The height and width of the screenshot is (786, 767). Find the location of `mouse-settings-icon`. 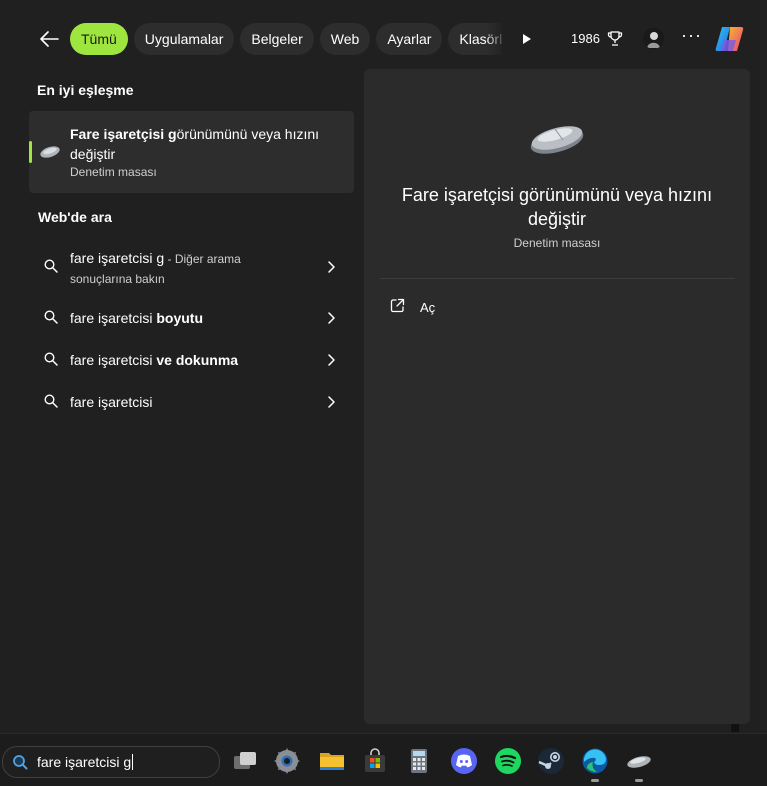

mouse-settings-icon is located at coordinates (639, 764).